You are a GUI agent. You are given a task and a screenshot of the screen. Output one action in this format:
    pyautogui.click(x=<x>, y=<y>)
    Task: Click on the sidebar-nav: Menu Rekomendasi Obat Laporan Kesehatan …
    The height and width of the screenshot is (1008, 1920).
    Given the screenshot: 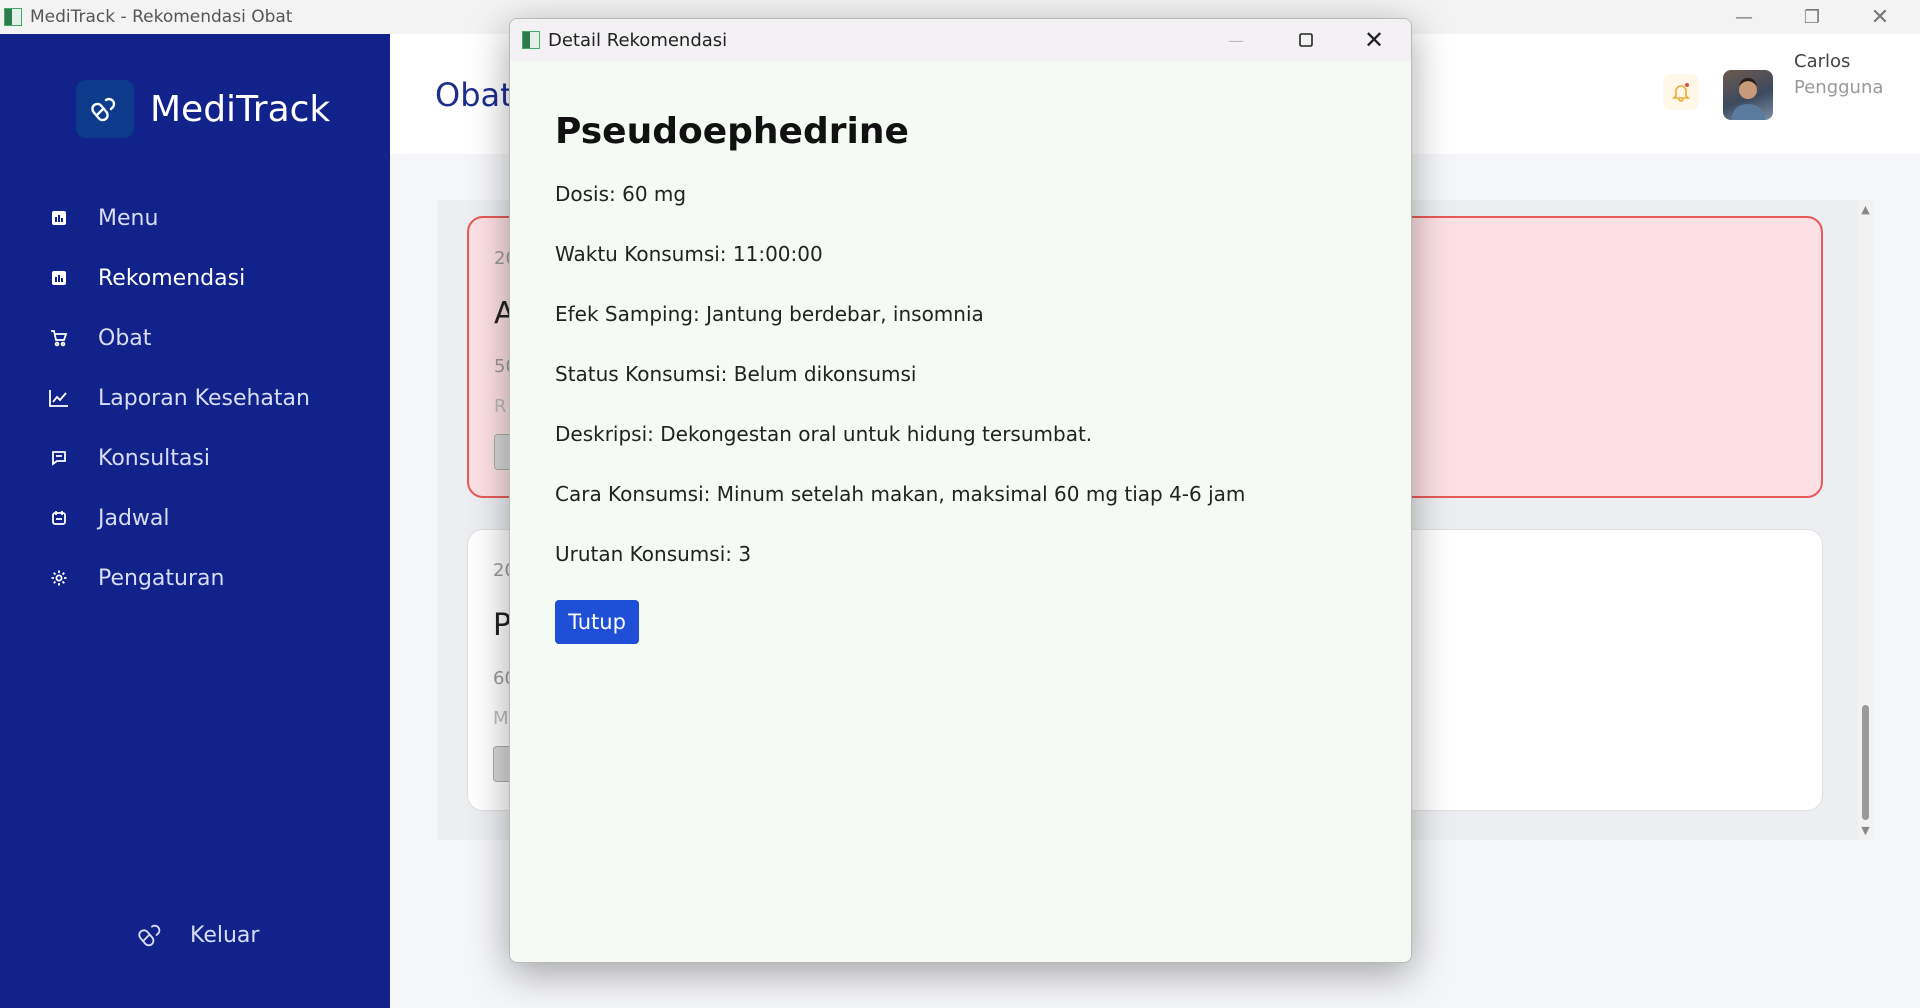 What is the action you would take?
    pyautogui.click(x=195, y=398)
    